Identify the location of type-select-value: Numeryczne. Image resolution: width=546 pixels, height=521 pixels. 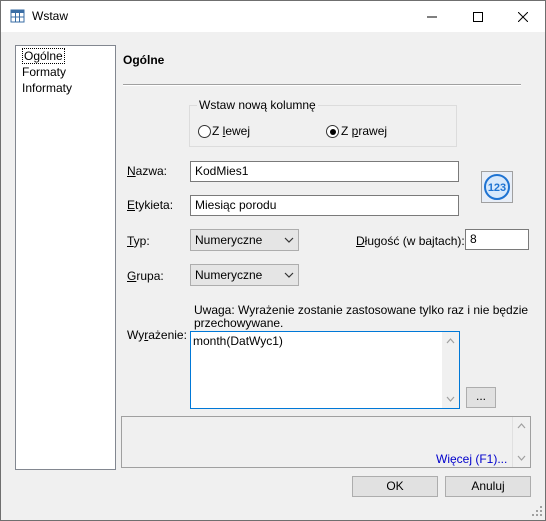
(229, 240).